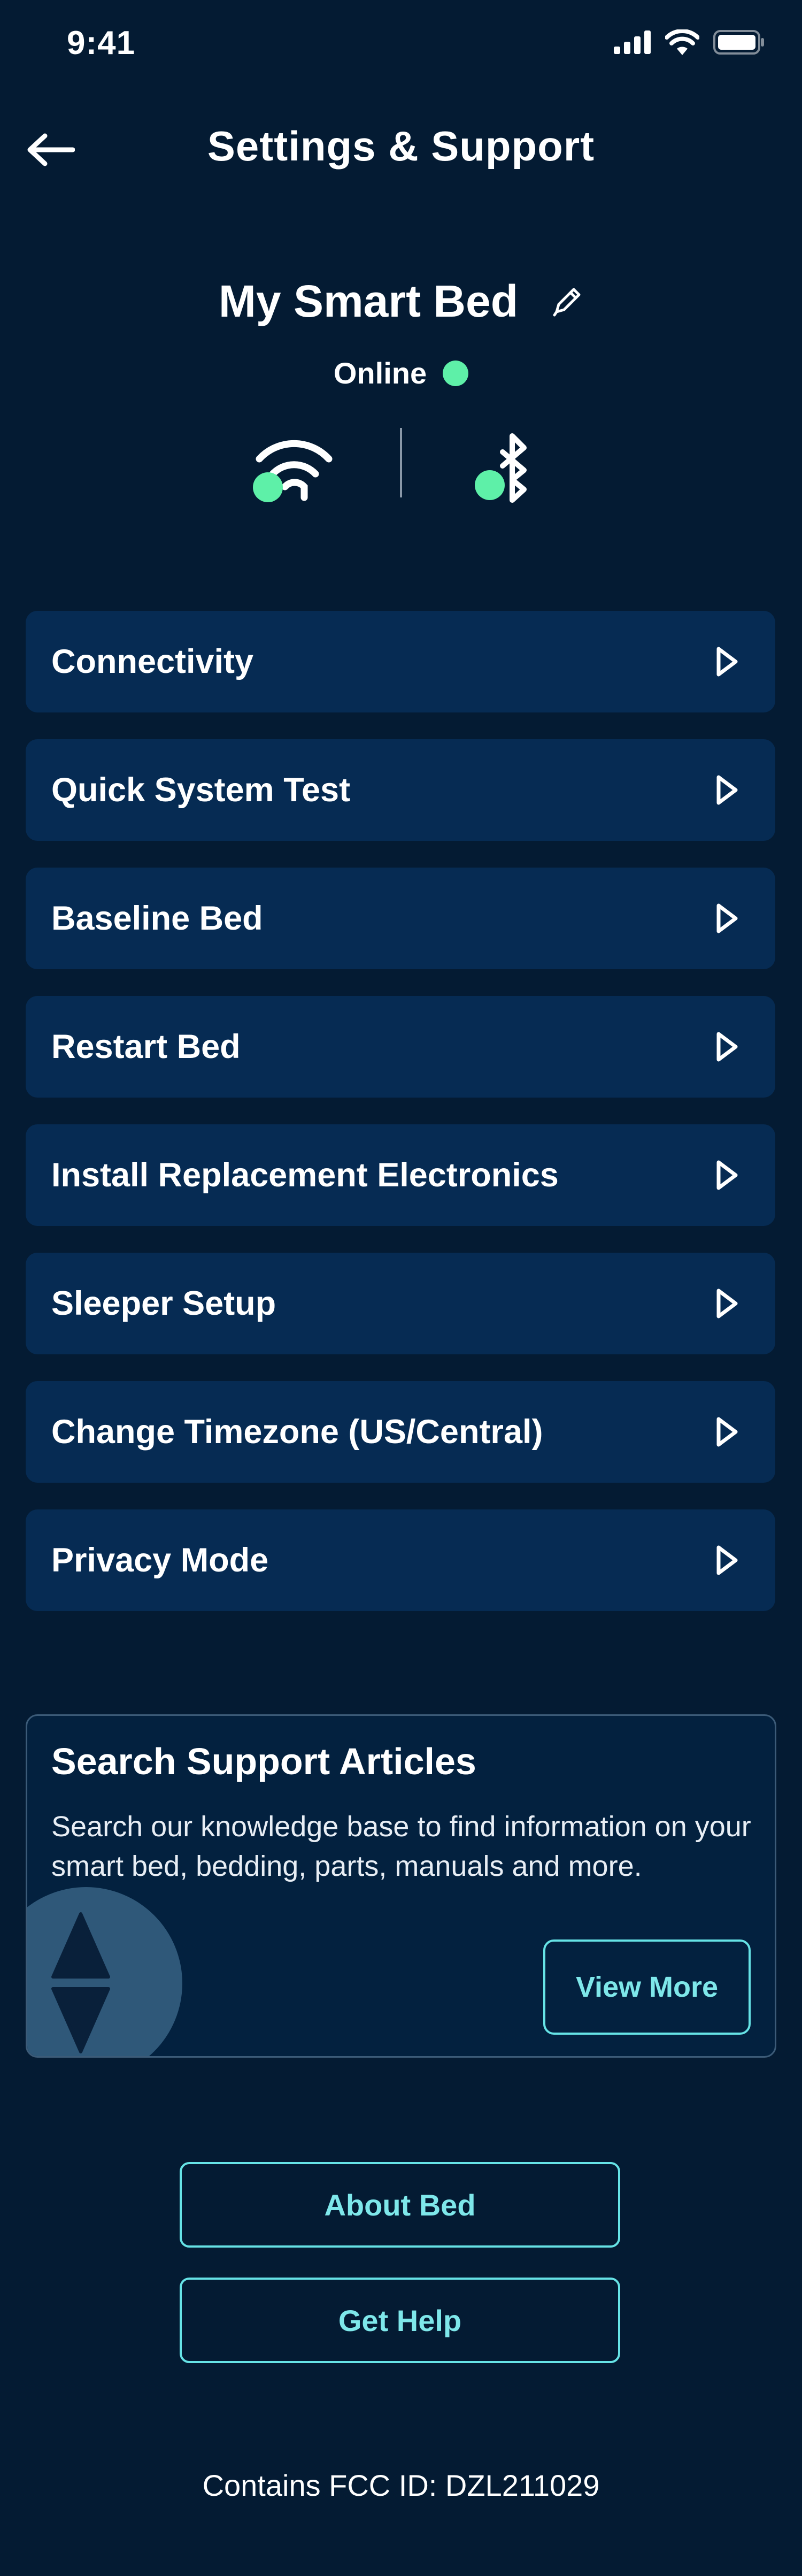 Image resolution: width=802 pixels, height=2576 pixels. What do you see at coordinates (501, 468) in the screenshot?
I see `bluetooth-icon` at bounding box center [501, 468].